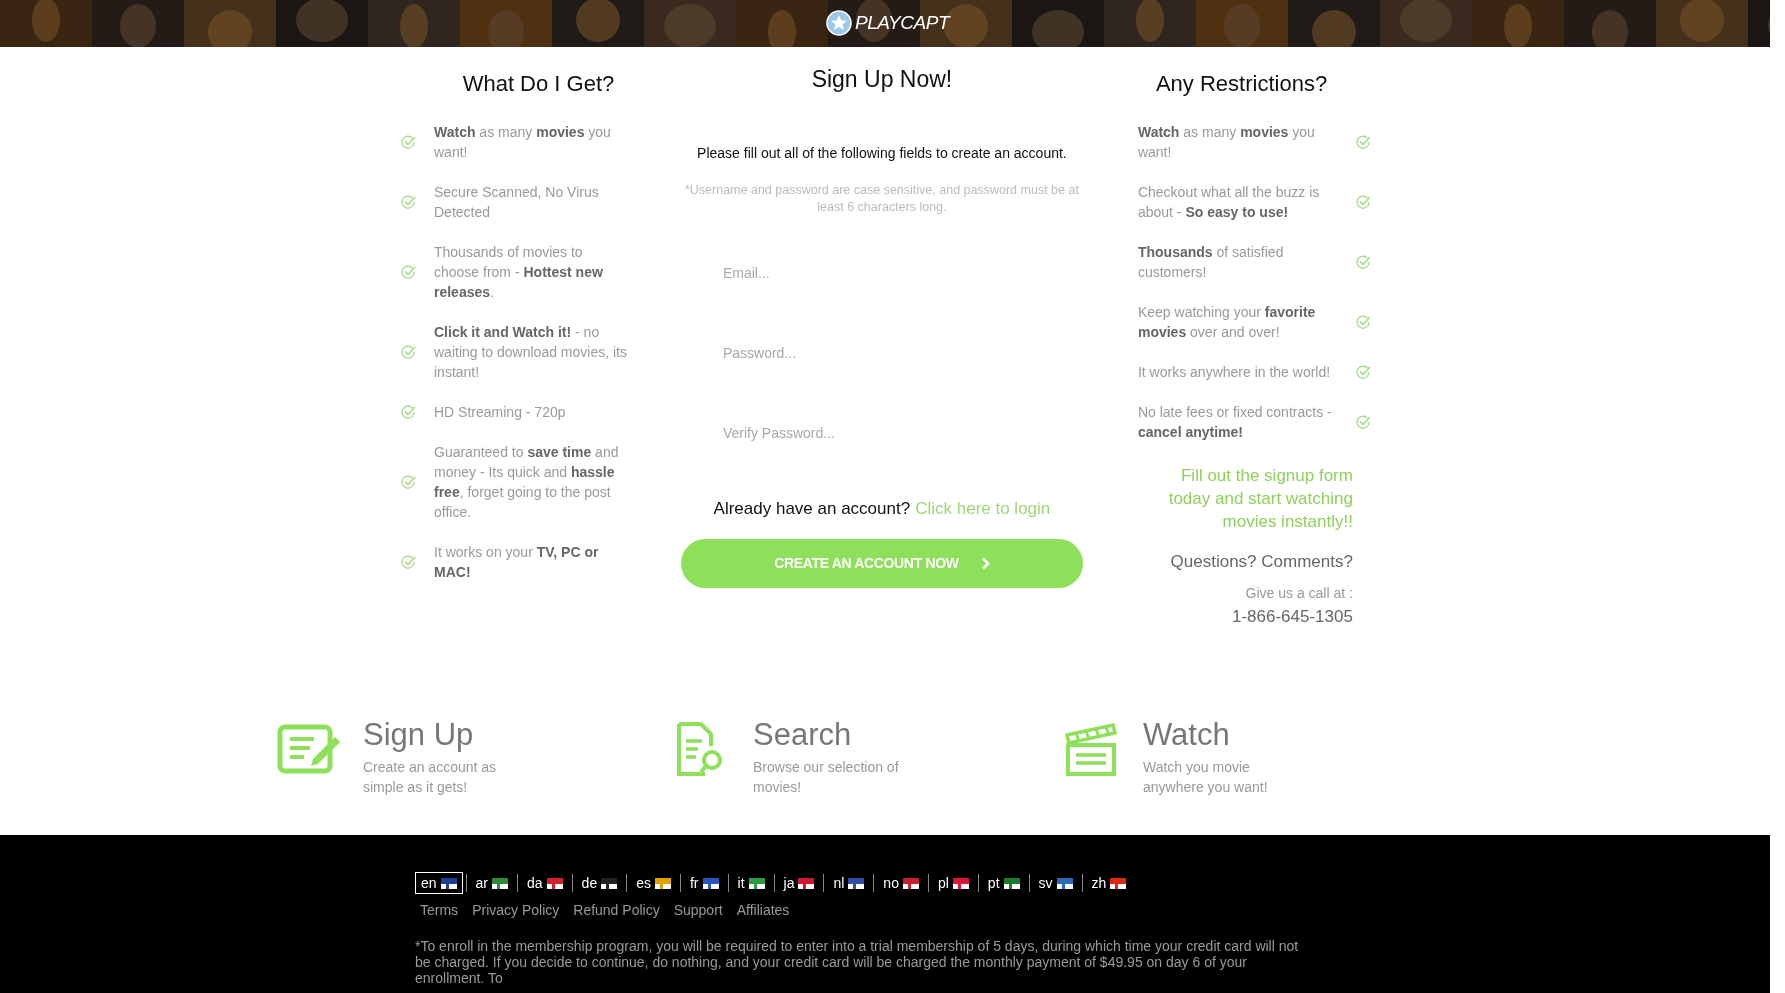 This screenshot has width=1785, height=993. Describe the element at coordinates (799, 883) in the screenshot. I see `language-option: ja` at that location.